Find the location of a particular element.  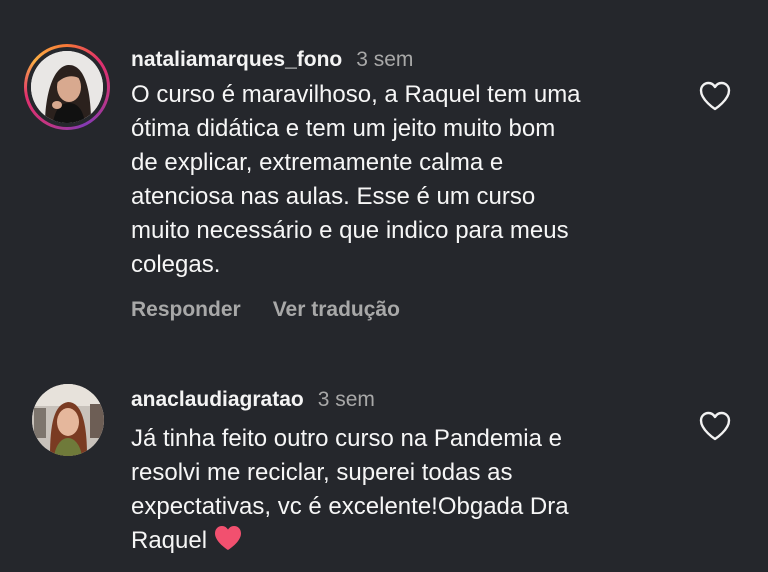

translate-button: Ver tradução is located at coordinates (336, 310).